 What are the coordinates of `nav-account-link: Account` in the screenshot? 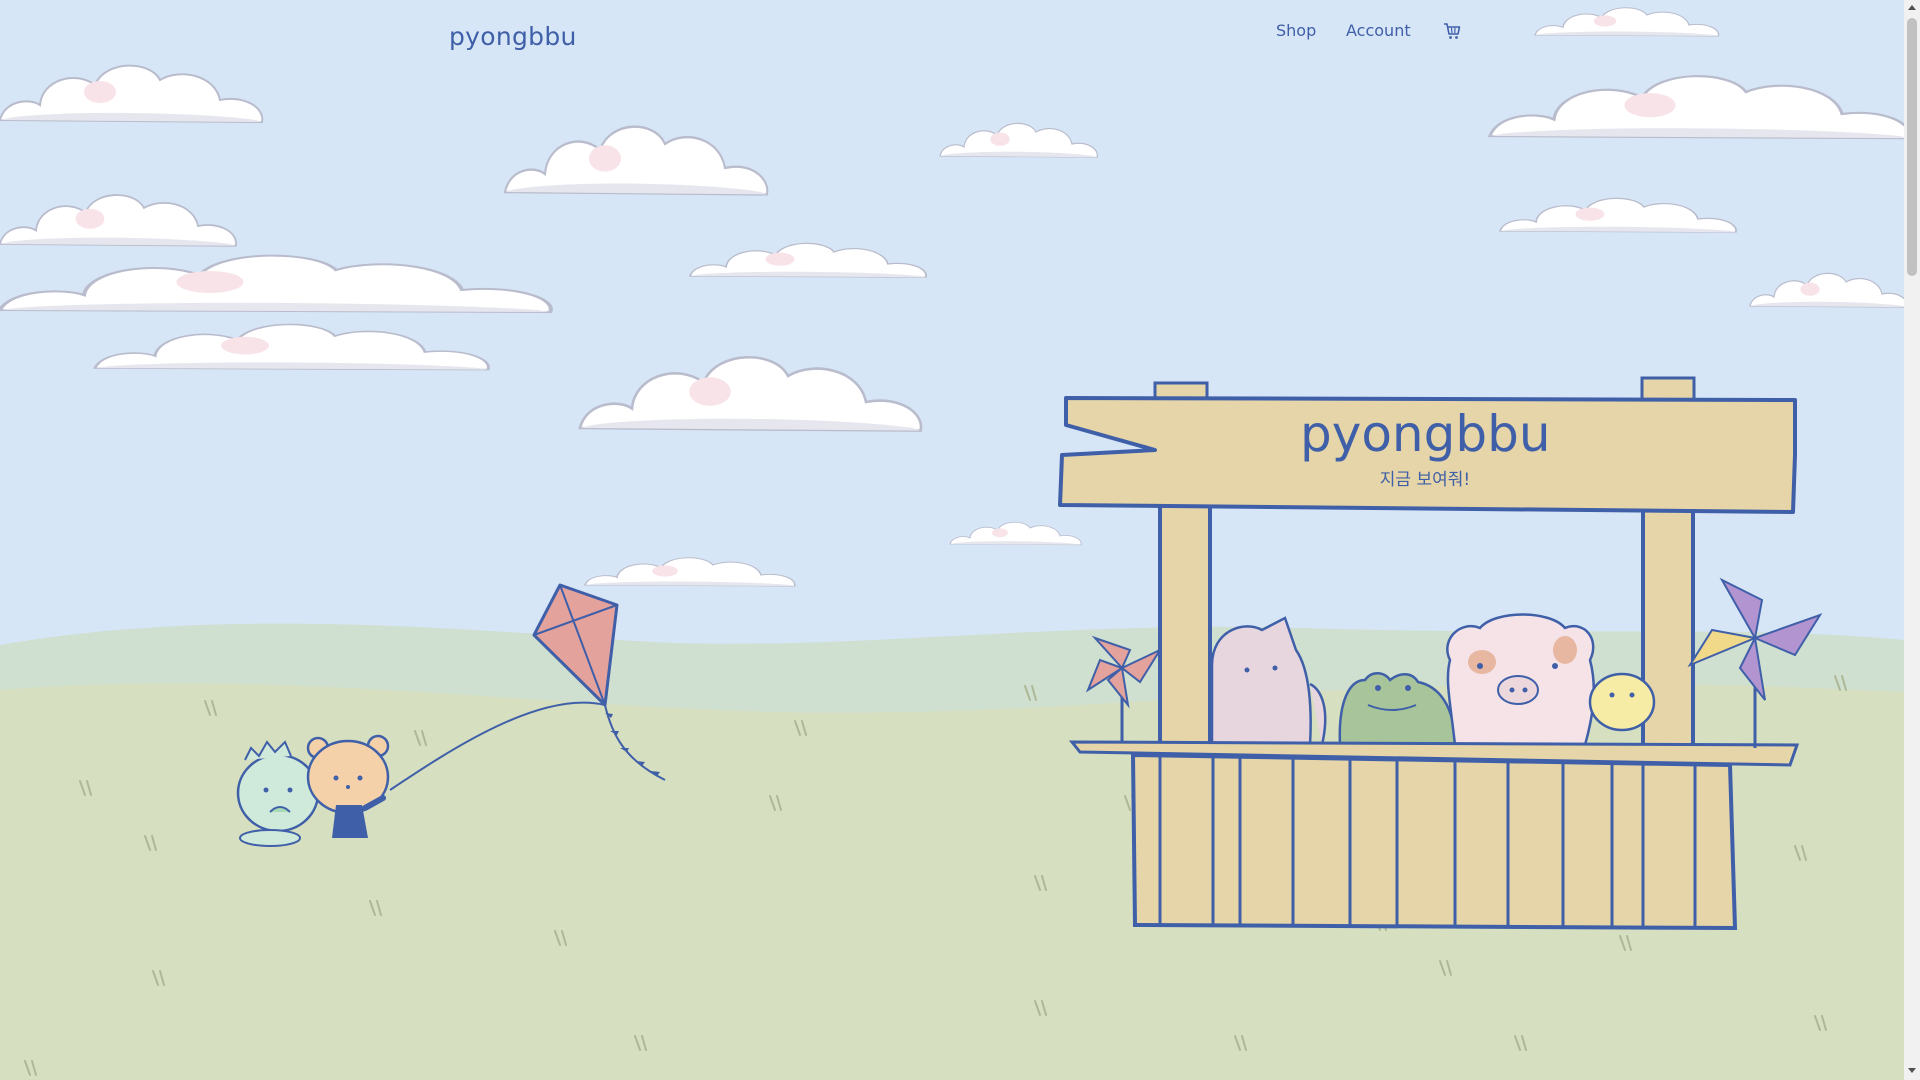 It's located at (1378, 30).